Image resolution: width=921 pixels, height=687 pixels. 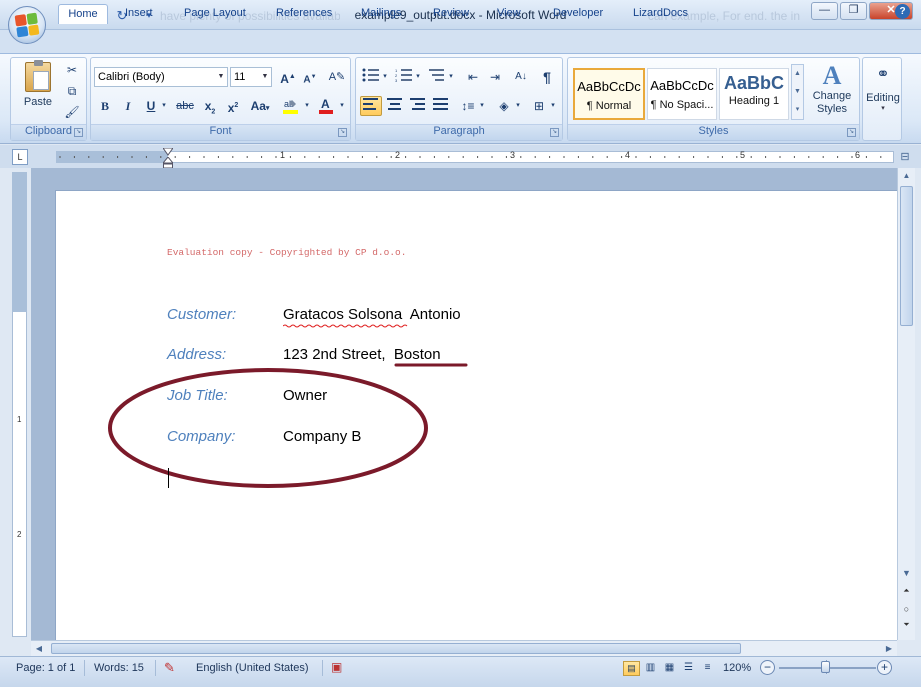 I want to click on subscript-icon: x2, so click(x=210, y=106).